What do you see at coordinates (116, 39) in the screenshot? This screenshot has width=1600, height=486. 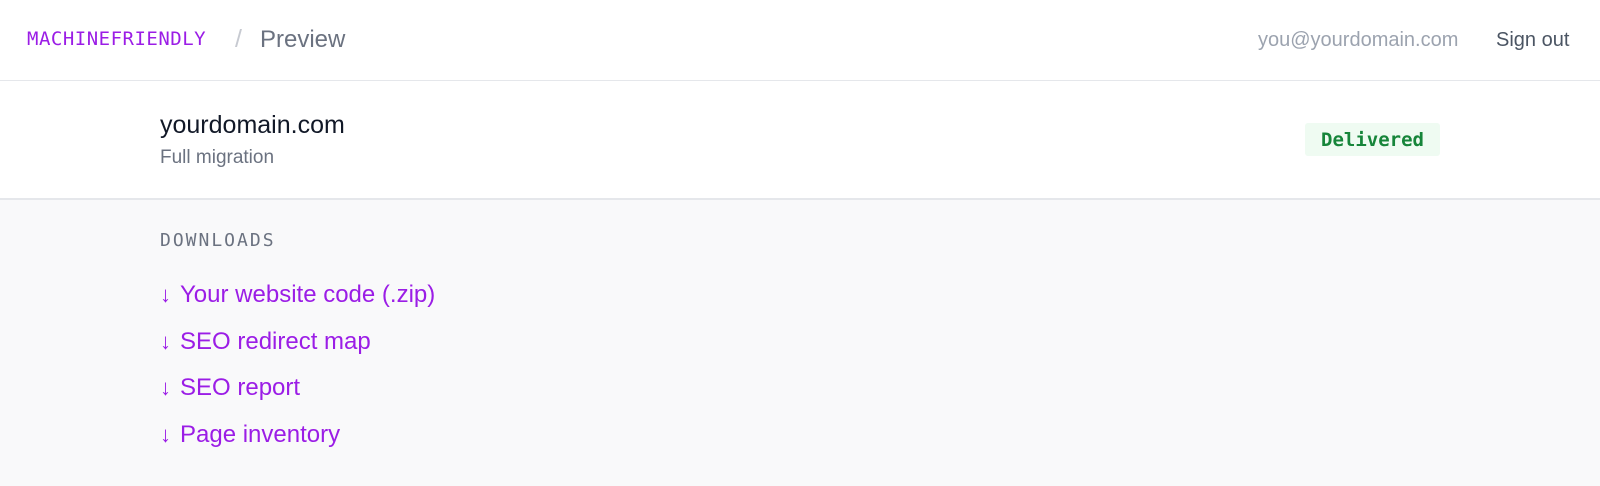 I see `brand-logo-link: MACHINEFRIENDLY` at bounding box center [116, 39].